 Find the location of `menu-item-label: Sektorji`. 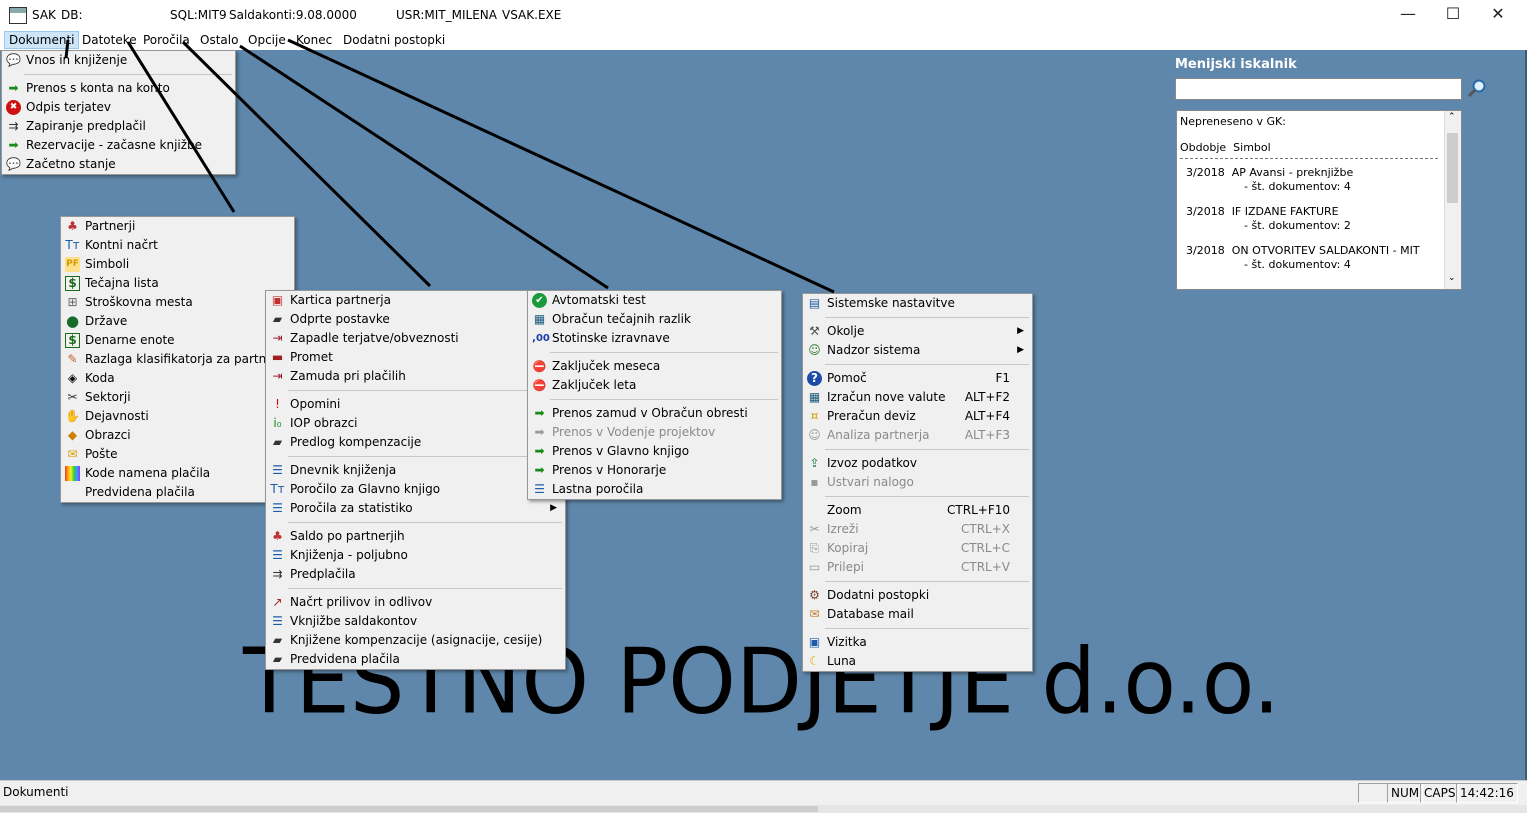

menu-item-label: Sektorji is located at coordinates (108, 397).